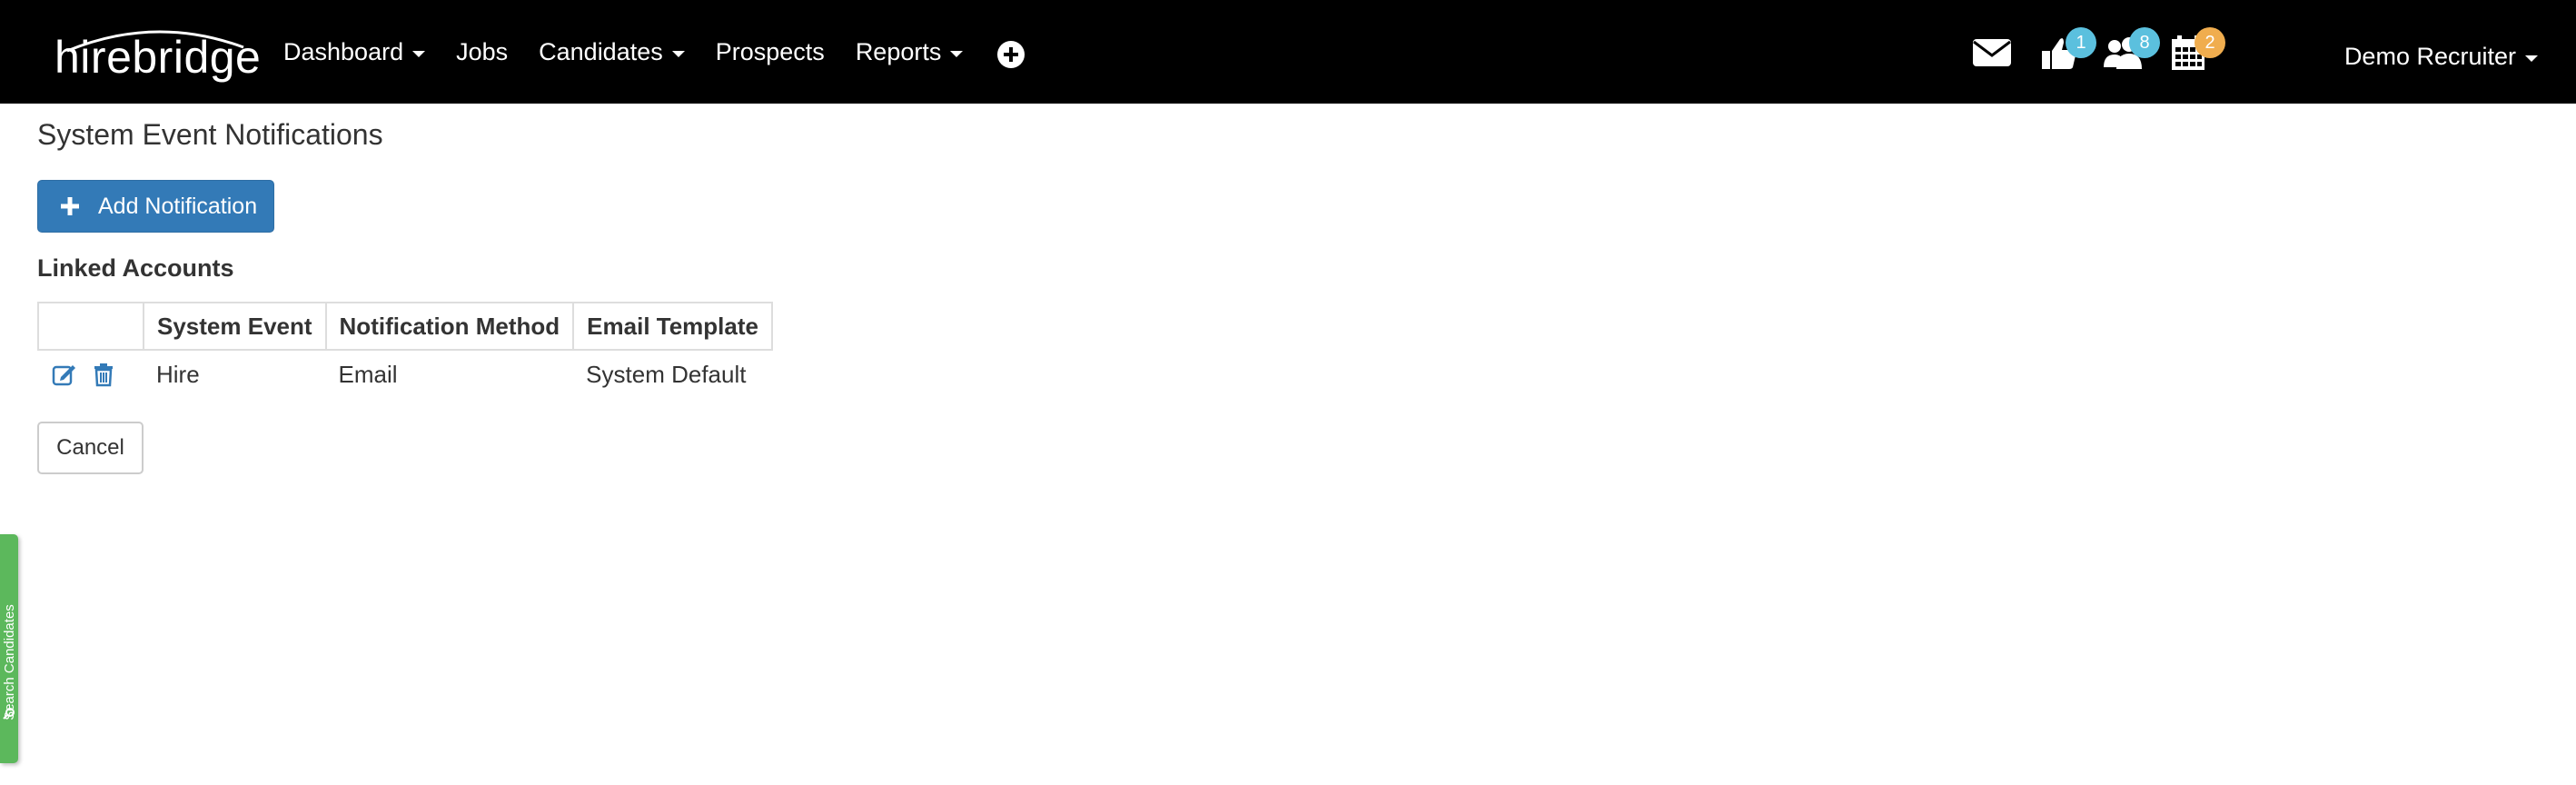  I want to click on thumbs-up-badge: 1, so click(2081, 42).